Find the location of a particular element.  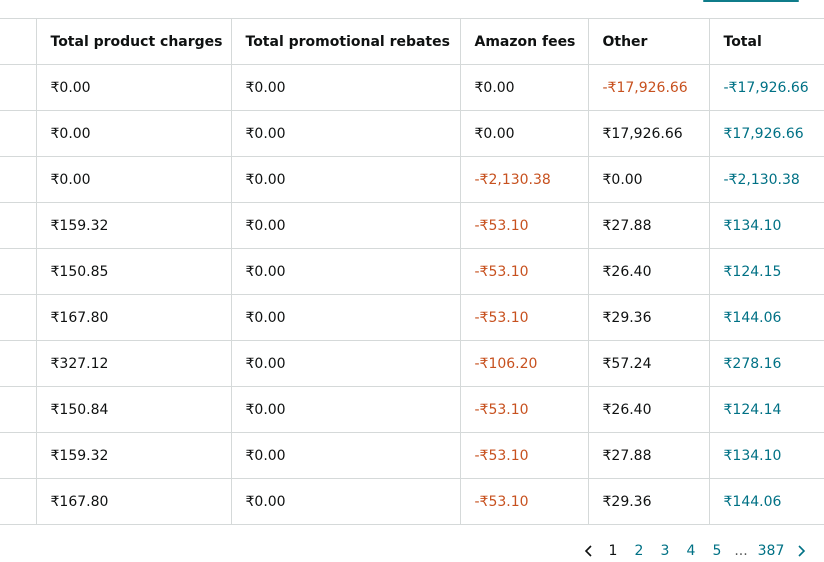

page-2-link: 2 is located at coordinates (639, 551).